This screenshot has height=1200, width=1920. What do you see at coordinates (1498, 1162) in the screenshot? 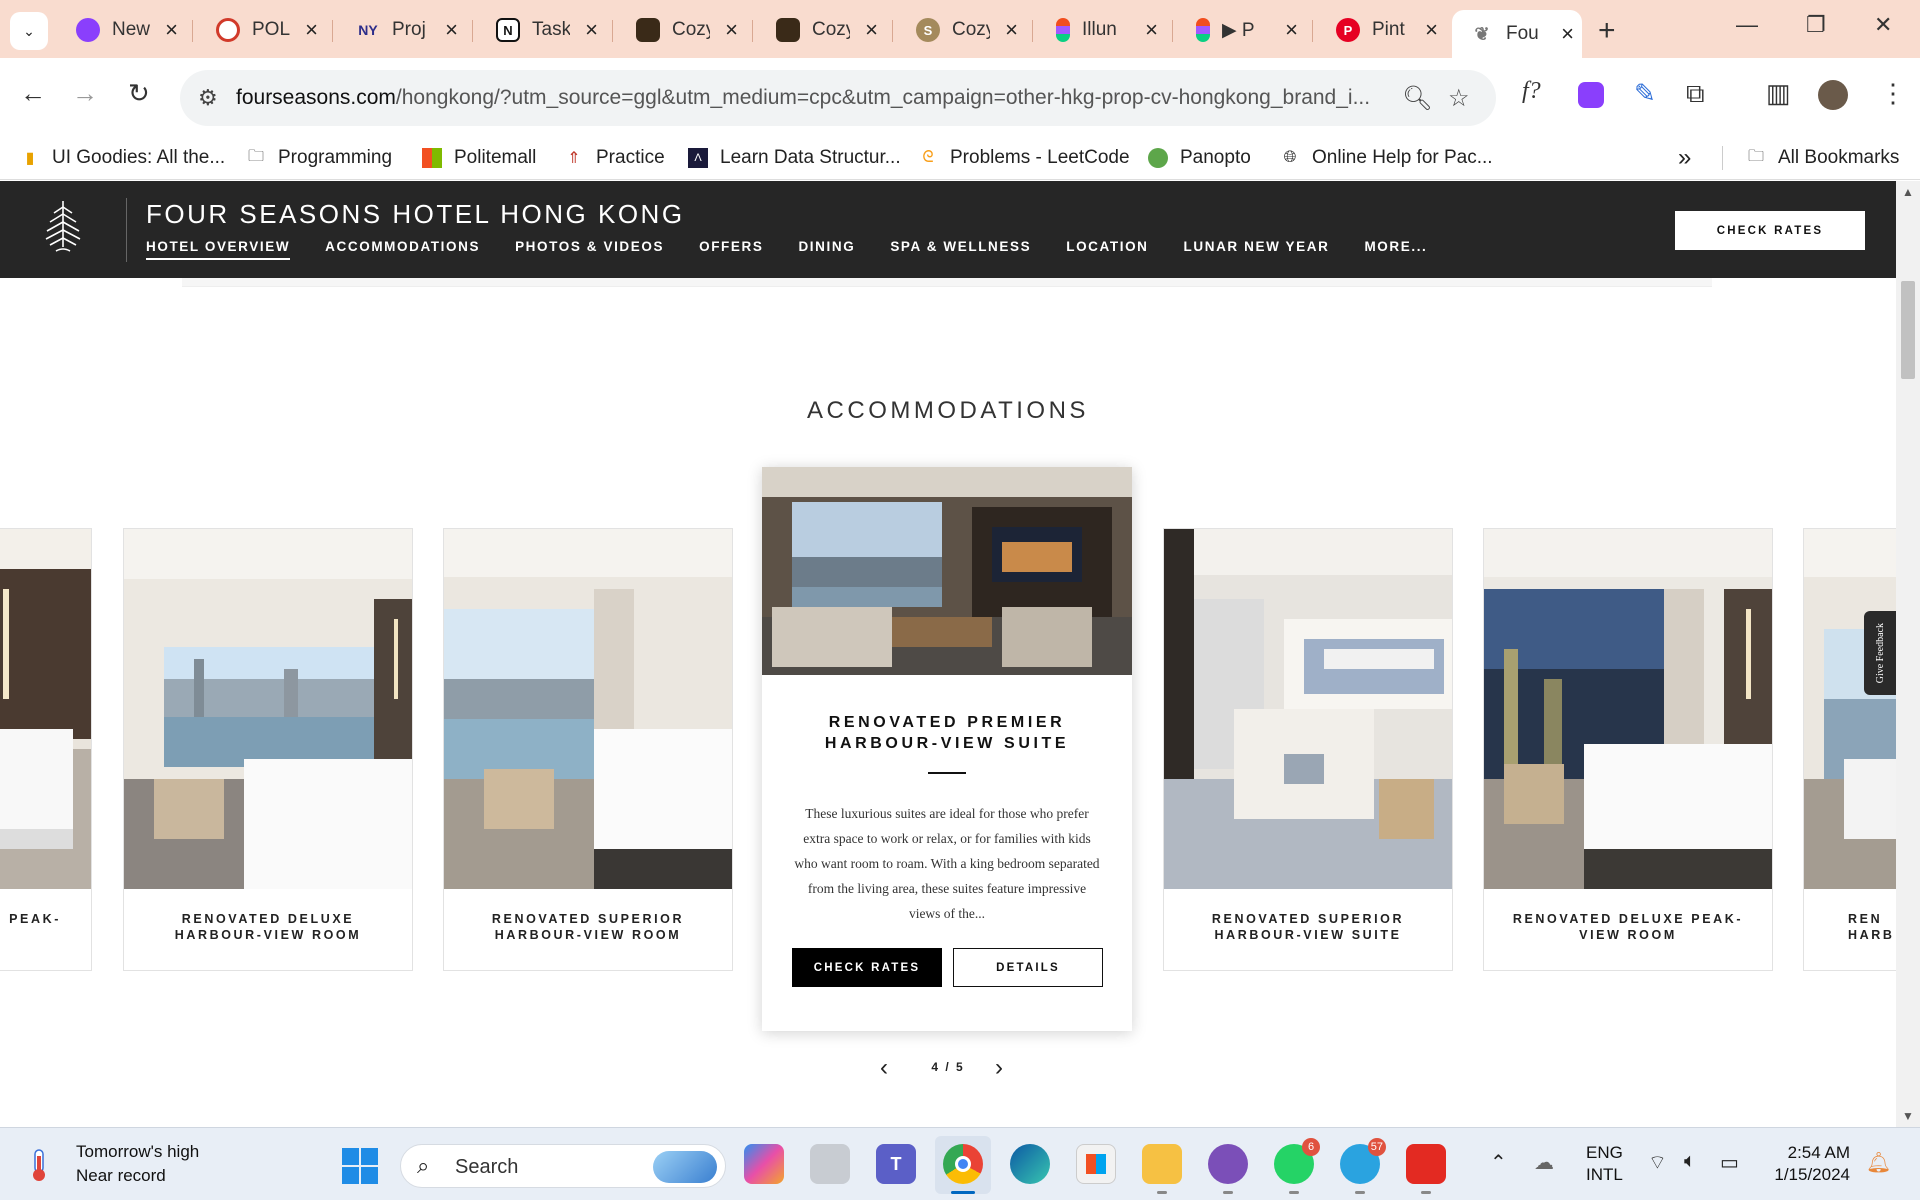
I see `tray-overflow-icon: ⌃` at bounding box center [1498, 1162].